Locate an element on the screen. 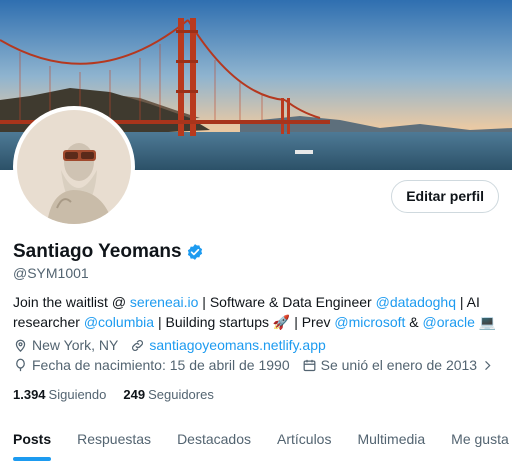  balloon-icon is located at coordinates (20, 364).